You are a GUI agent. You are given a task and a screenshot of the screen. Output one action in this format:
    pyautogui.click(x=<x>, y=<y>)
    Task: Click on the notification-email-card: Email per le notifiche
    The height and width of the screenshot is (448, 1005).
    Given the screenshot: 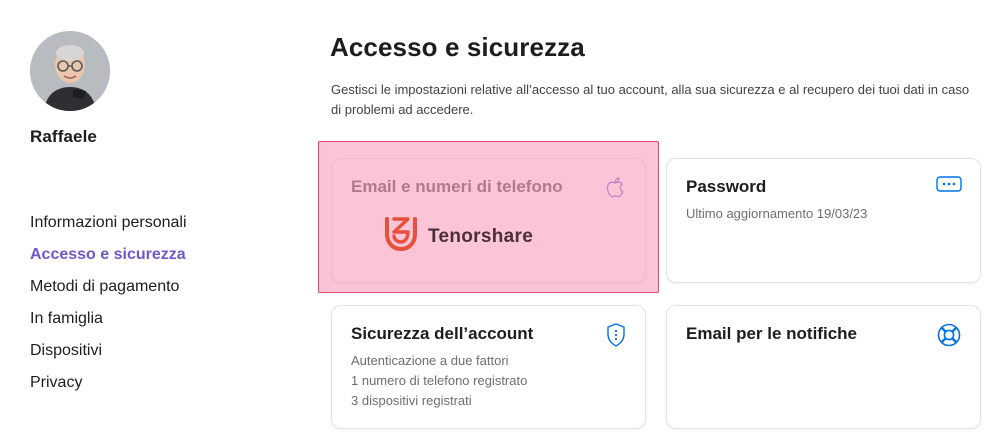 What is the action you would take?
    pyautogui.click(x=823, y=367)
    